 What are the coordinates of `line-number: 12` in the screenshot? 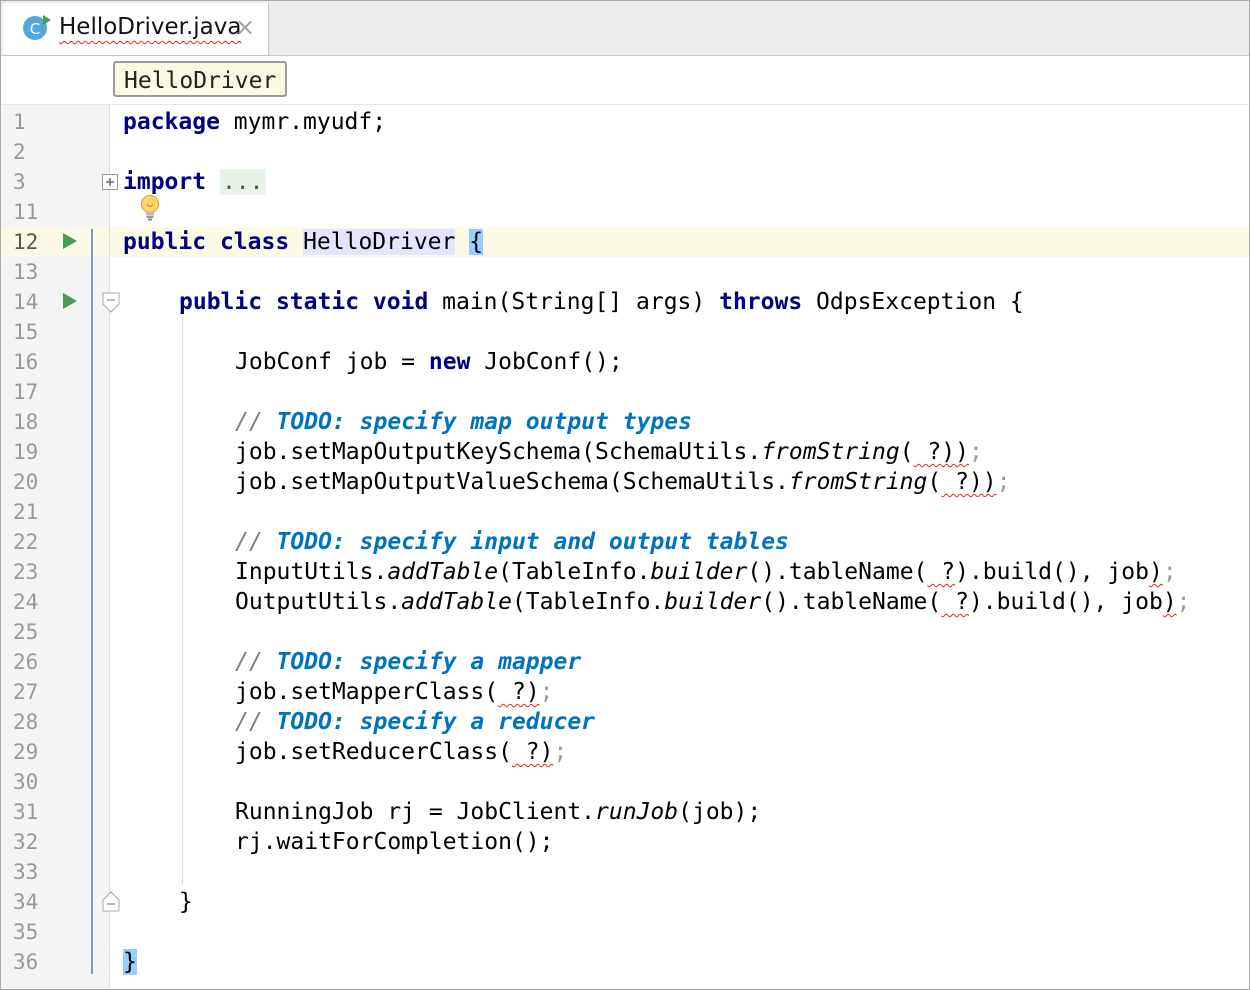 It's located at (26, 242).